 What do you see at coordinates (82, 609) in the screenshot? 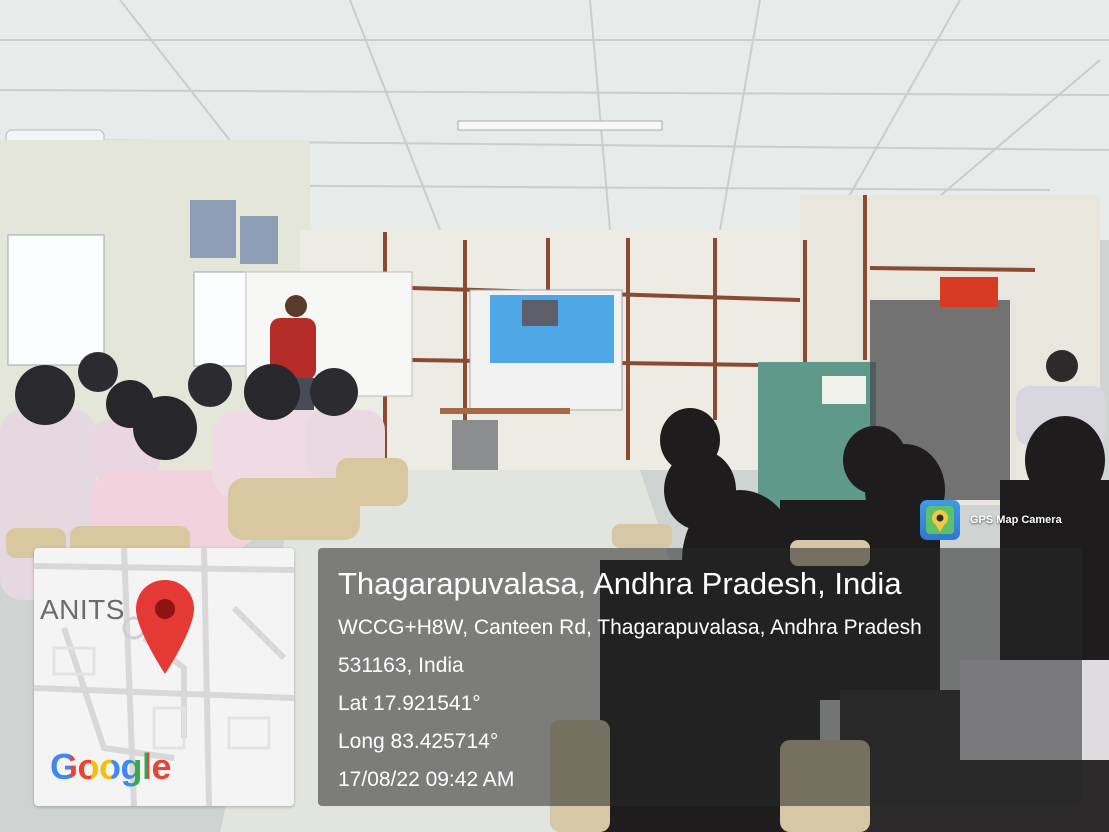
I see `map-place-label: ANITS` at bounding box center [82, 609].